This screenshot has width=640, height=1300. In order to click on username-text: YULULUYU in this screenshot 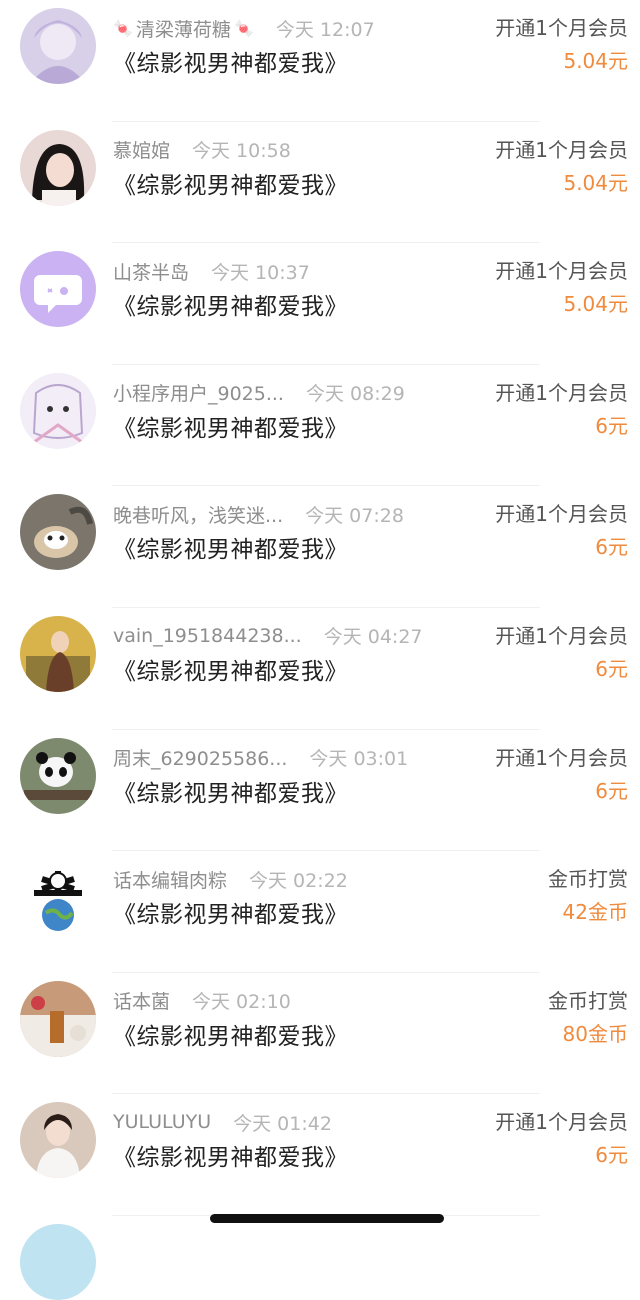, I will do `click(162, 1122)`.